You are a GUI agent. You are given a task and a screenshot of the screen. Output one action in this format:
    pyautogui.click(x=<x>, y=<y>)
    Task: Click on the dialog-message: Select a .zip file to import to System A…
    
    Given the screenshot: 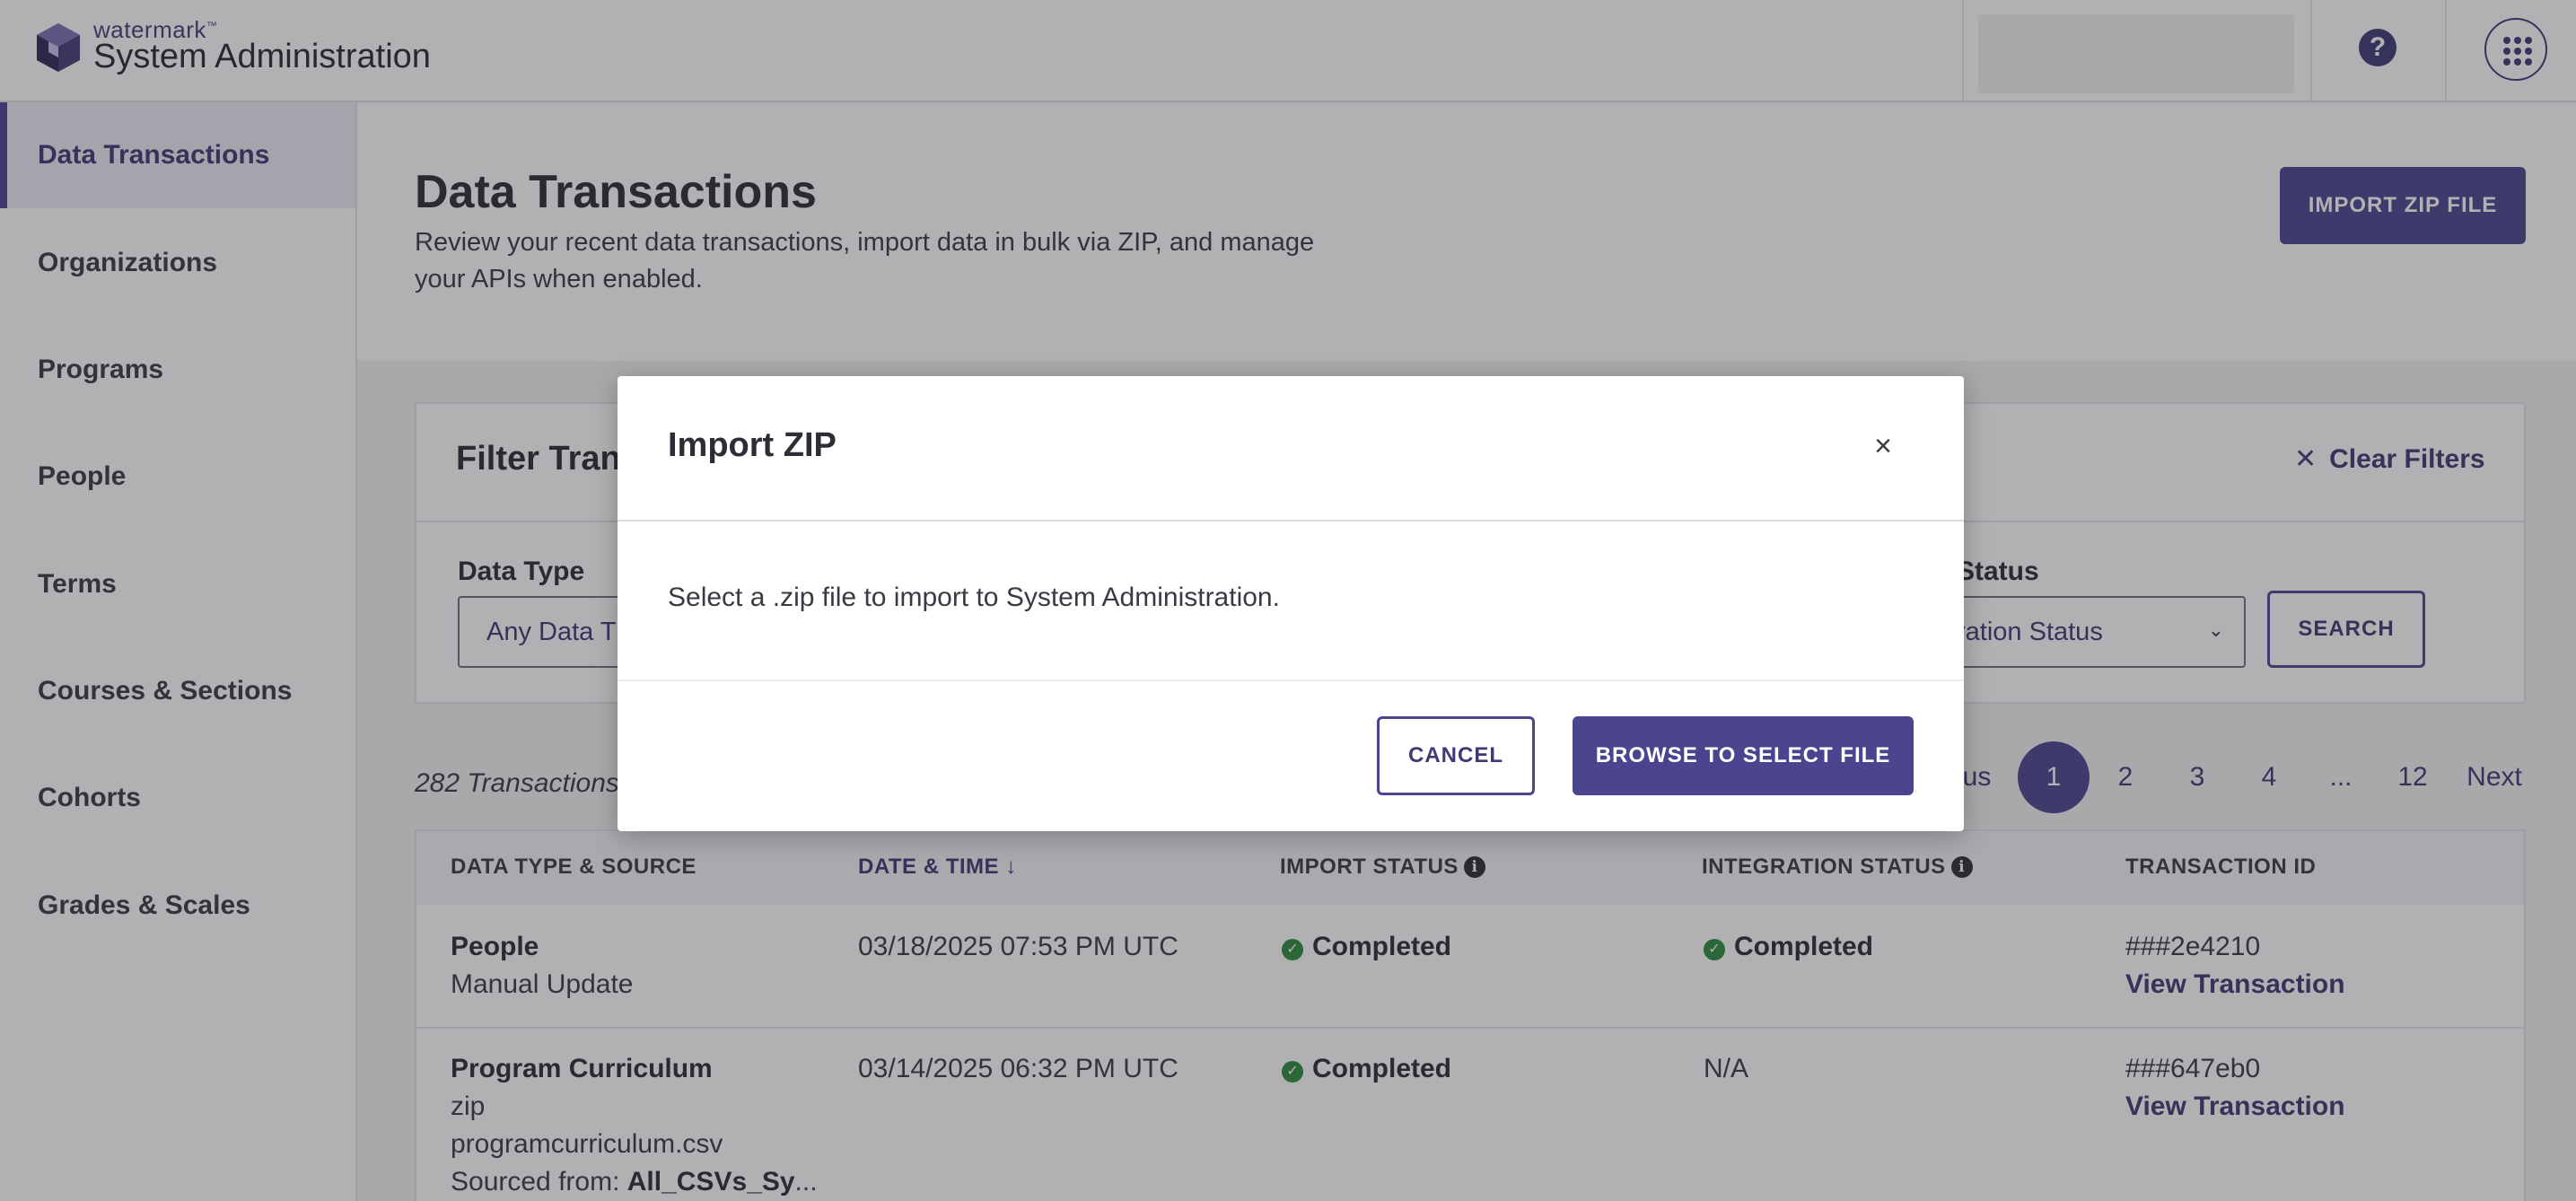 What is the action you would take?
    pyautogui.click(x=974, y=597)
    